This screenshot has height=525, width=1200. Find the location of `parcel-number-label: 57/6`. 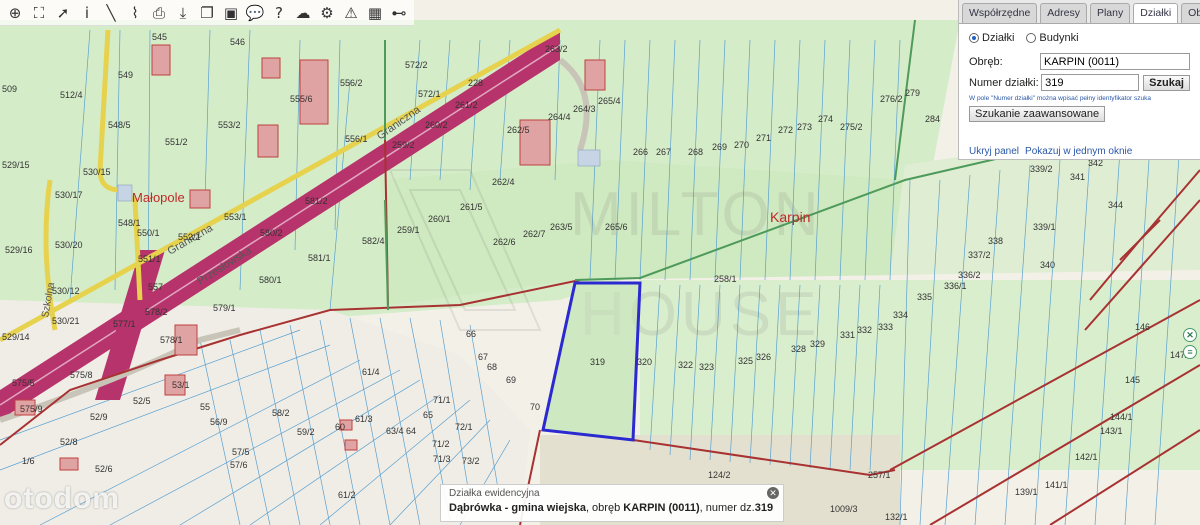

parcel-number-label: 57/6 is located at coordinates (239, 465).